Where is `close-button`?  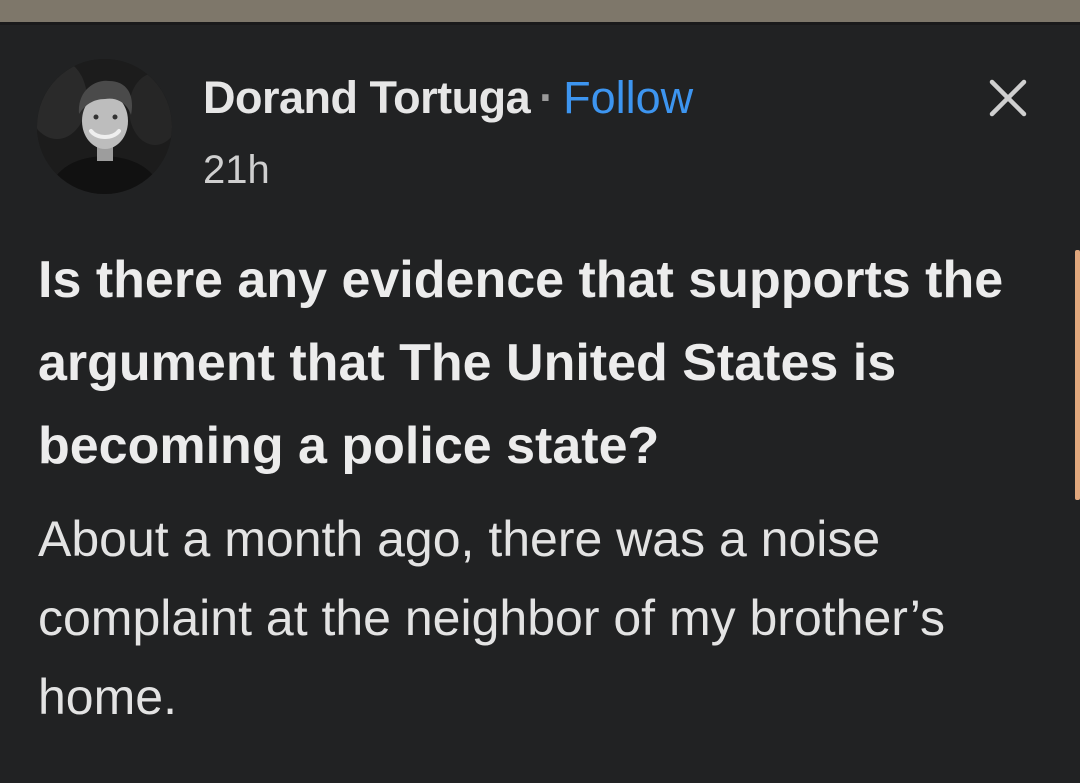 close-button is located at coordinates (1008, 98).